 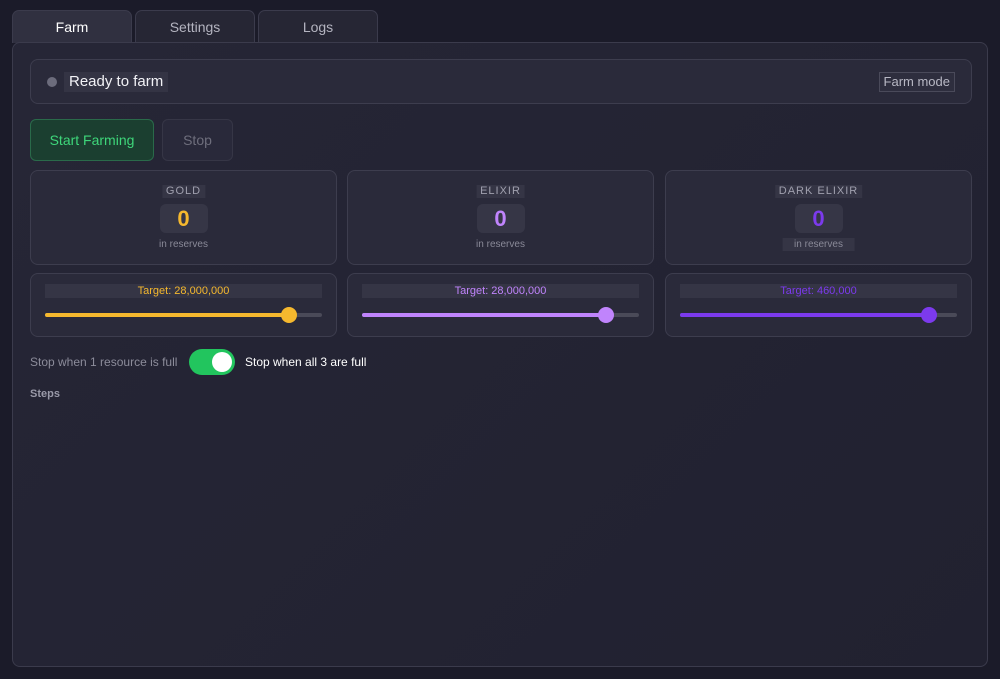 I want to click on tab-logs: Logs, so click(x=318, y=26).